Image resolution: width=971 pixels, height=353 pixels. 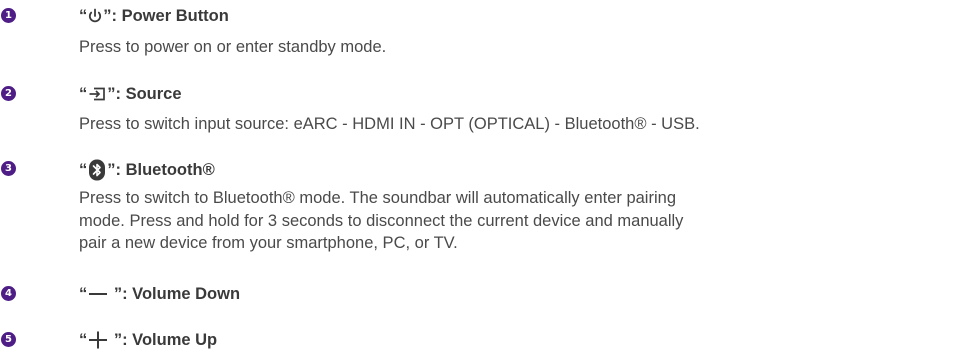 I want to click on item-name: Power Button, so click(x=175, y=16).